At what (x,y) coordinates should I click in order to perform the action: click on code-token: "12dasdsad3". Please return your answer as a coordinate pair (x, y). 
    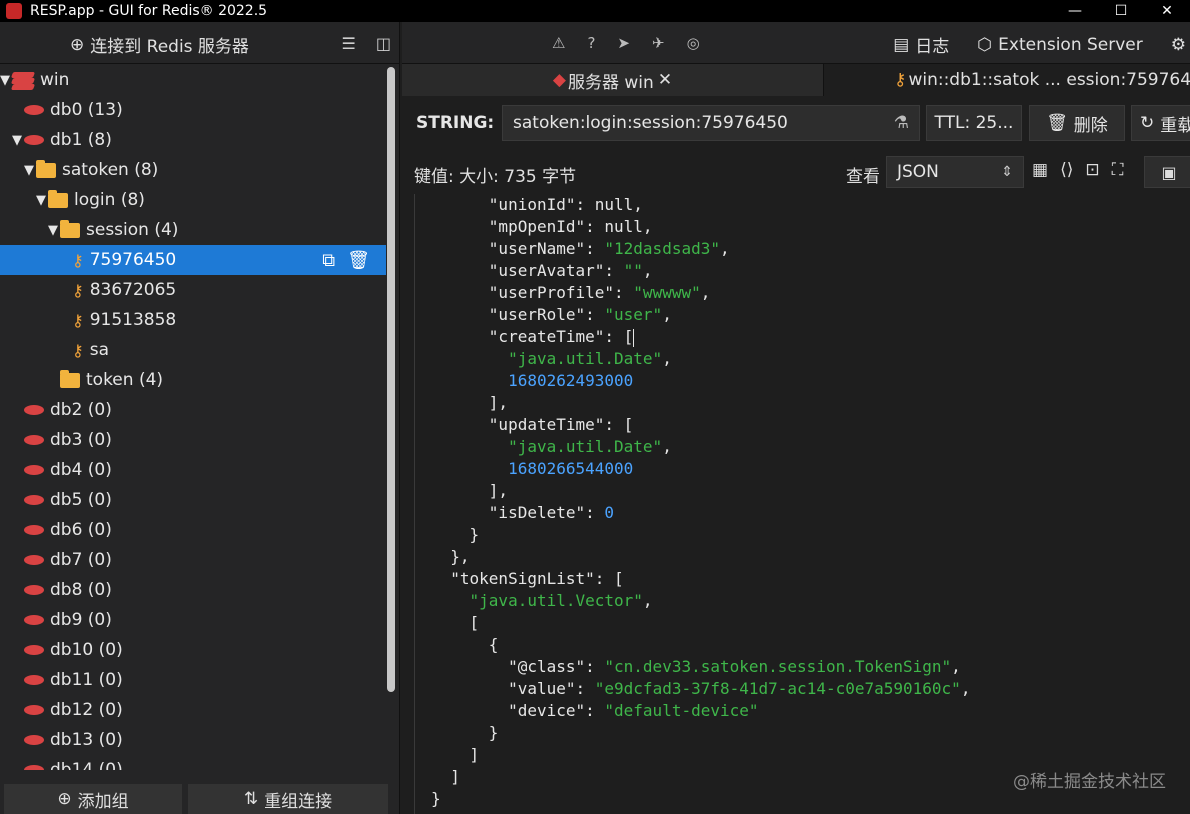
    Looking at the image, I should click on (662, 248).